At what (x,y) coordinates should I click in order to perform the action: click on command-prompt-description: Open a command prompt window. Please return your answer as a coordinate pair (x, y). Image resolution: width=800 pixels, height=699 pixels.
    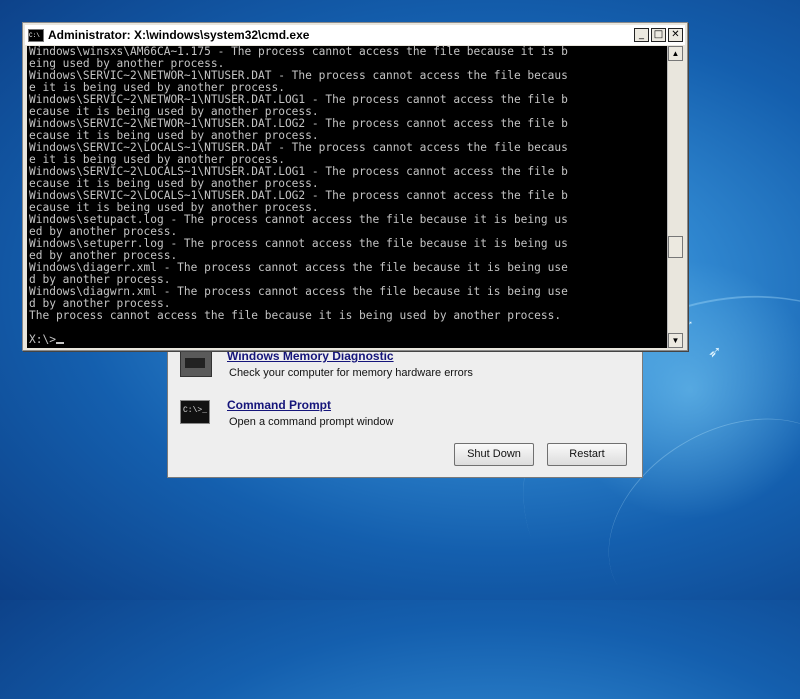
    Looking at the image, I should click on (311, 422).